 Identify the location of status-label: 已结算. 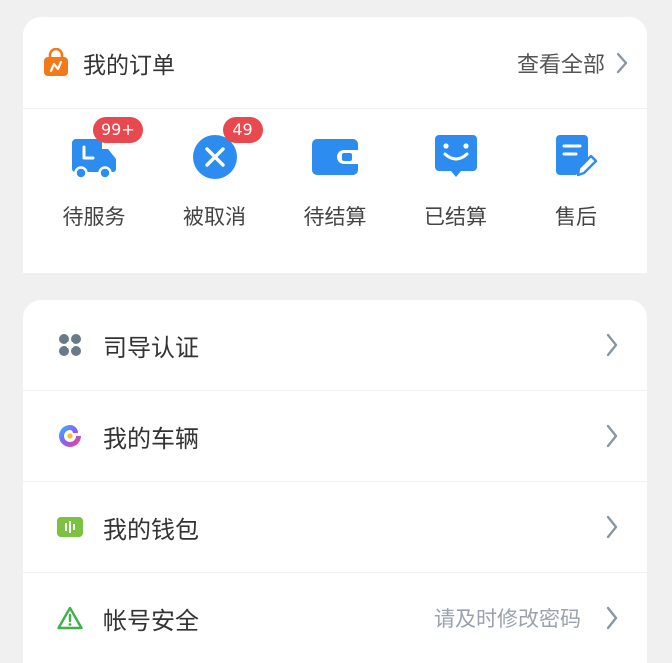
(455, 217).